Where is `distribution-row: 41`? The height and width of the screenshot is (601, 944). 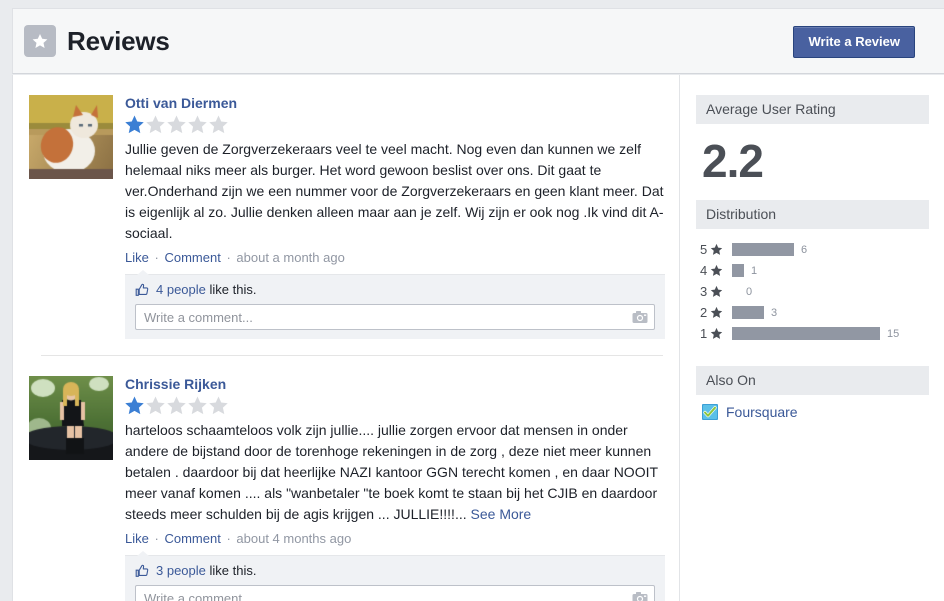 distribution-row: 41 is located at coordinates (822, 270).